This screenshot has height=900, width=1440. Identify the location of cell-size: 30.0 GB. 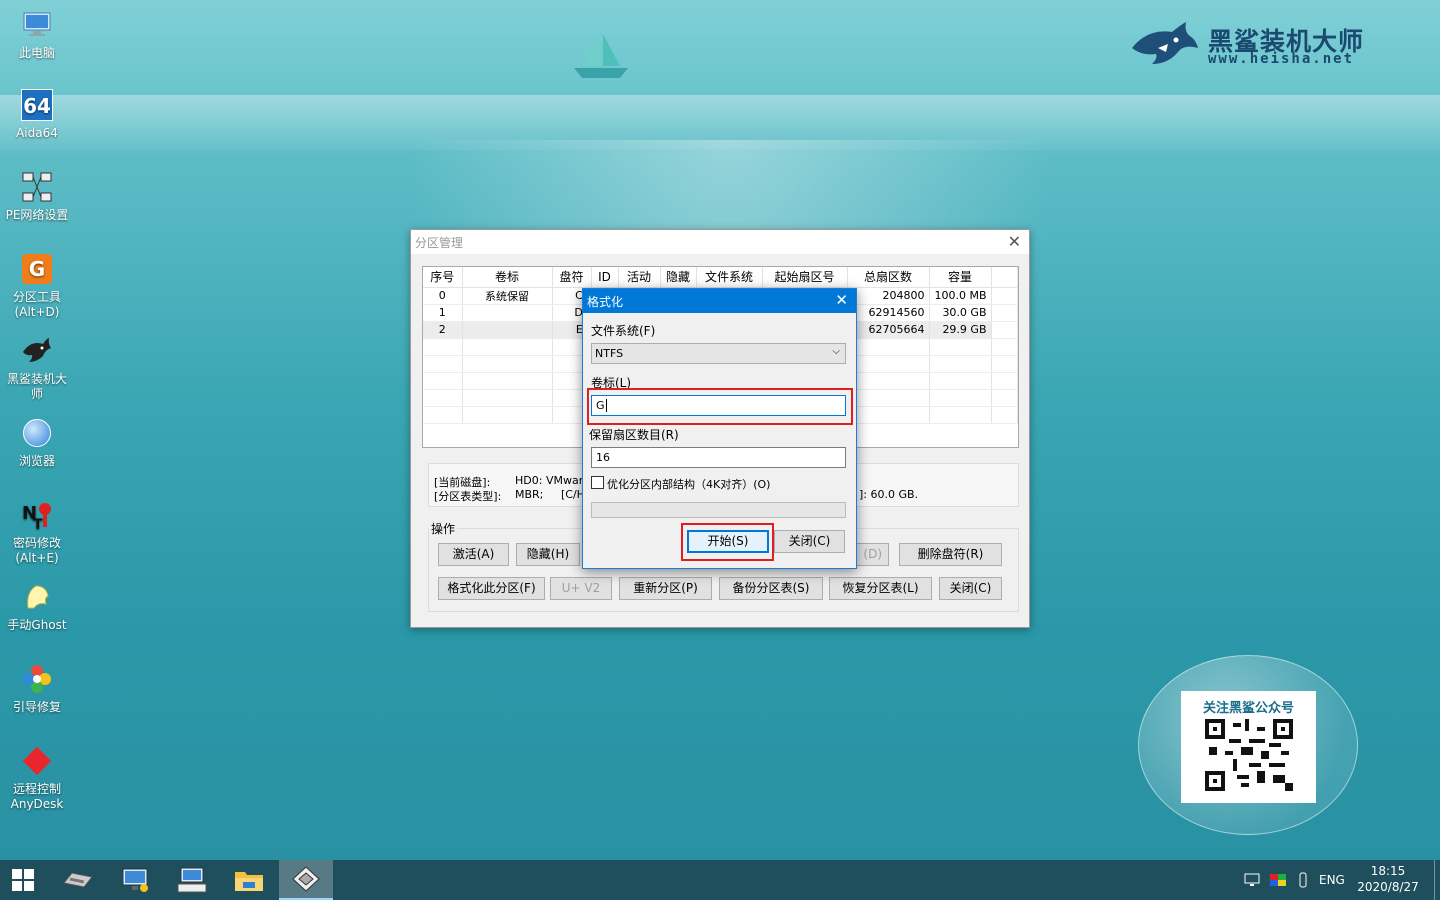
(960, 313).